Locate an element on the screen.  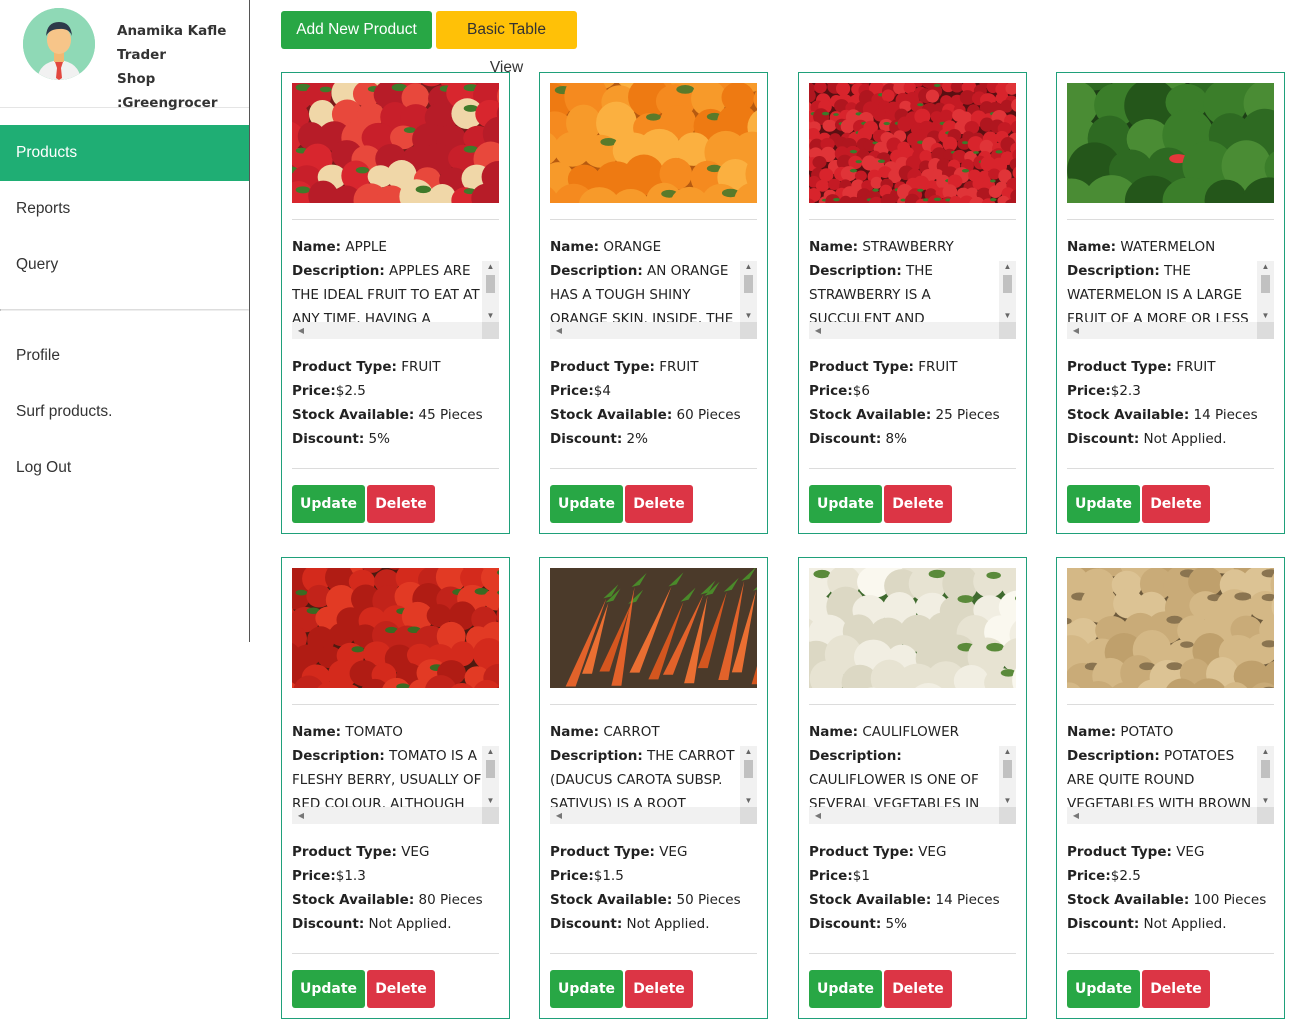
product-price: Price:$4 is located at coordinates (580, 391).